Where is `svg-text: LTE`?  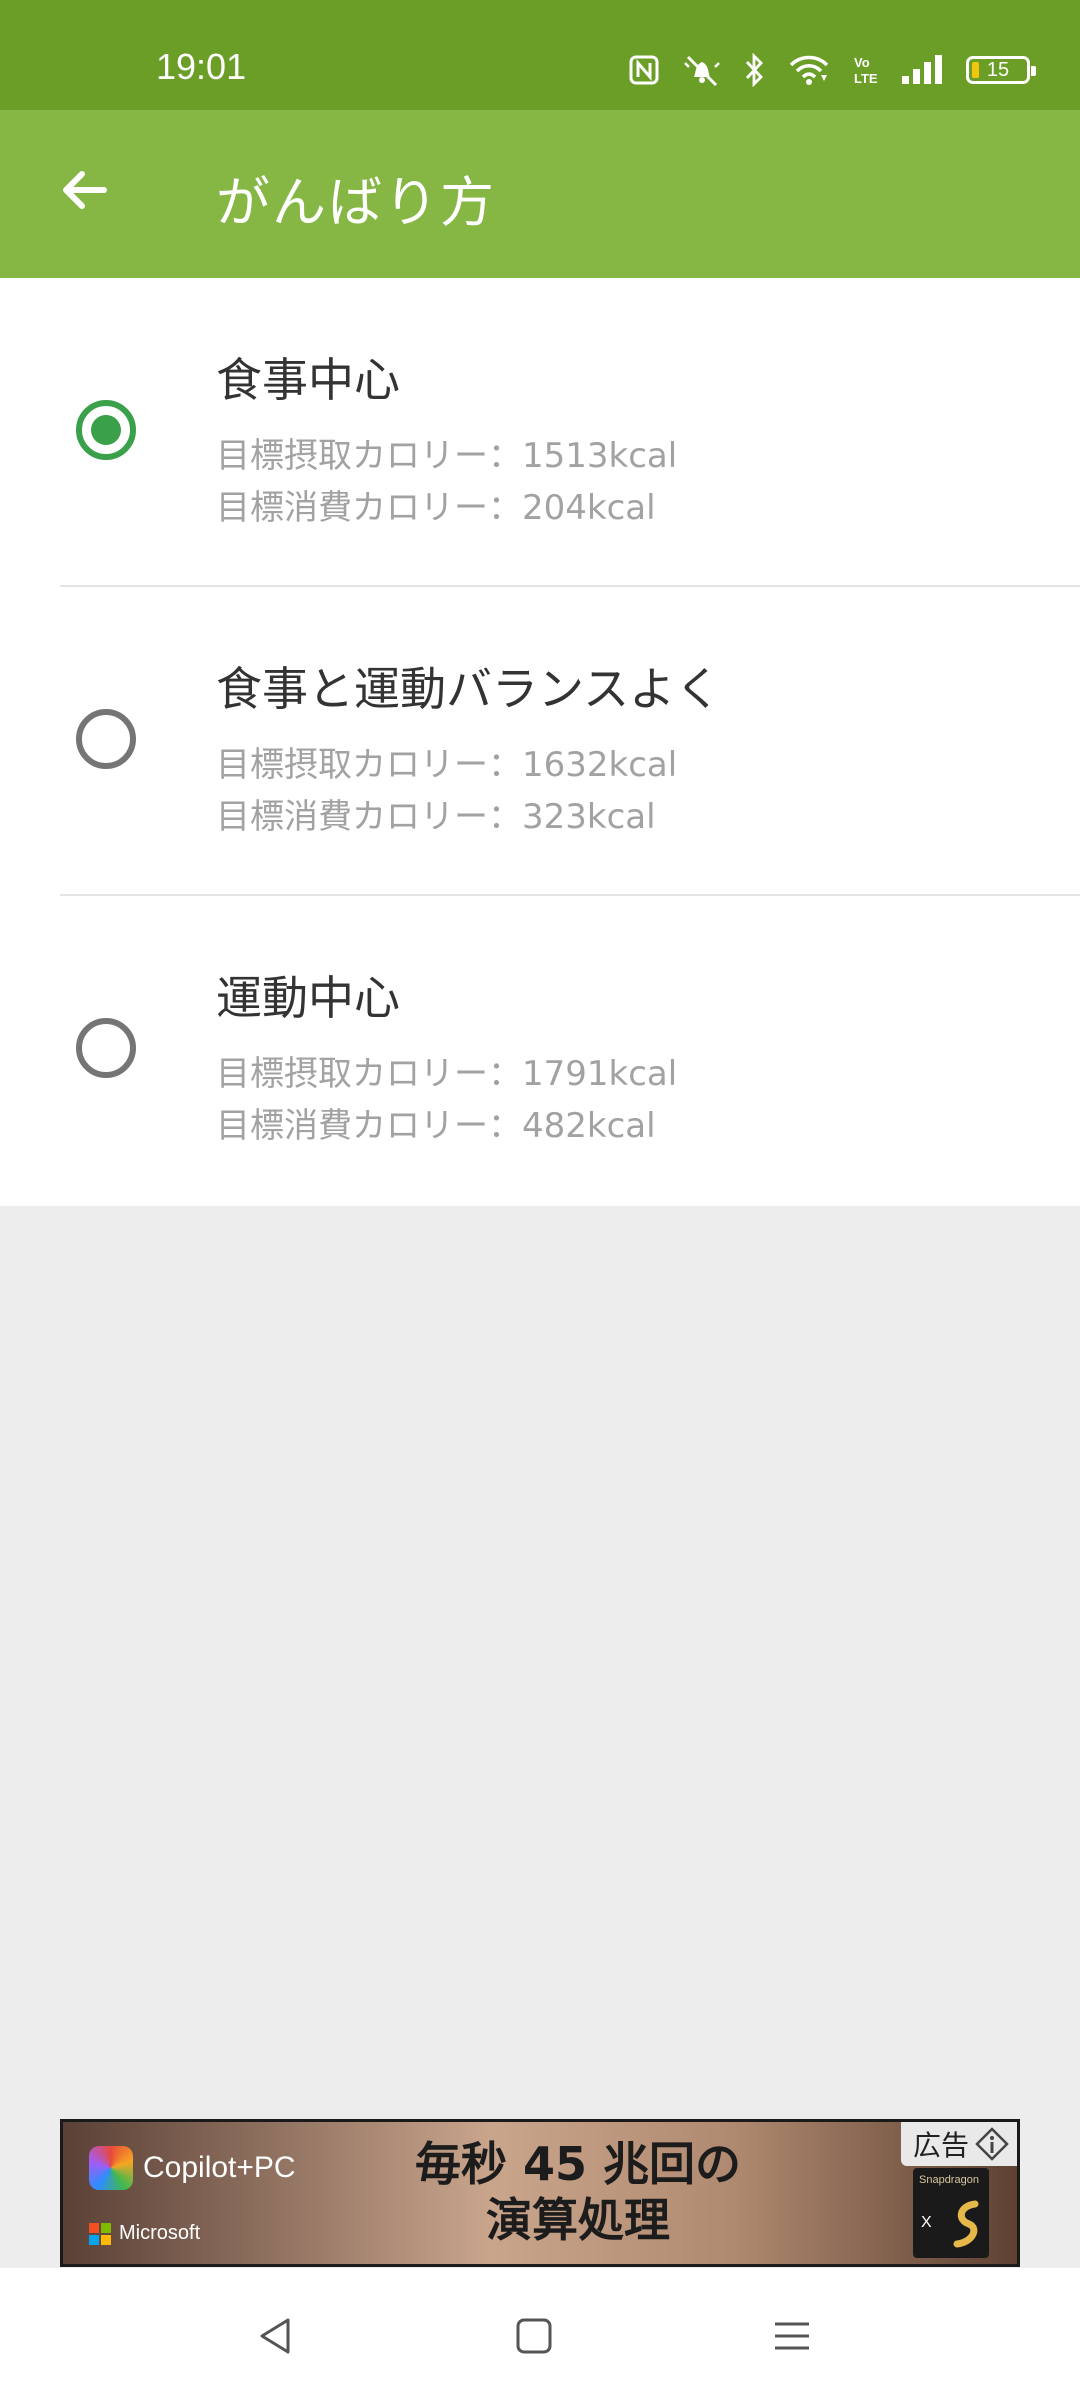
svg-text: LTE is located at coordinates (866, 78).